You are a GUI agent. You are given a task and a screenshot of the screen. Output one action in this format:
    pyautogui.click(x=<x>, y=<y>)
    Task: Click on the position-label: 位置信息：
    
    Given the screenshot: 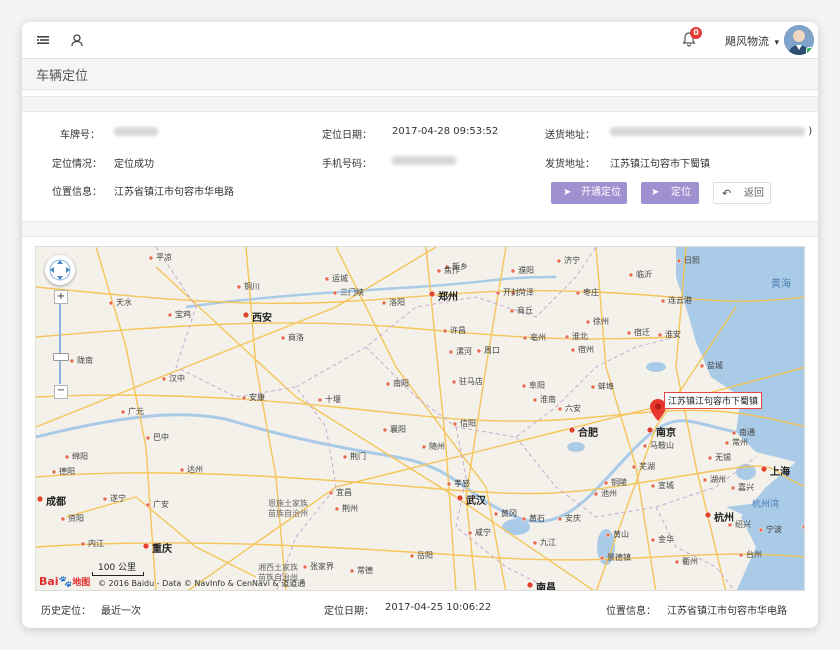 What is the action you would take?
    pyautogui.click(x=77, y=192)
    